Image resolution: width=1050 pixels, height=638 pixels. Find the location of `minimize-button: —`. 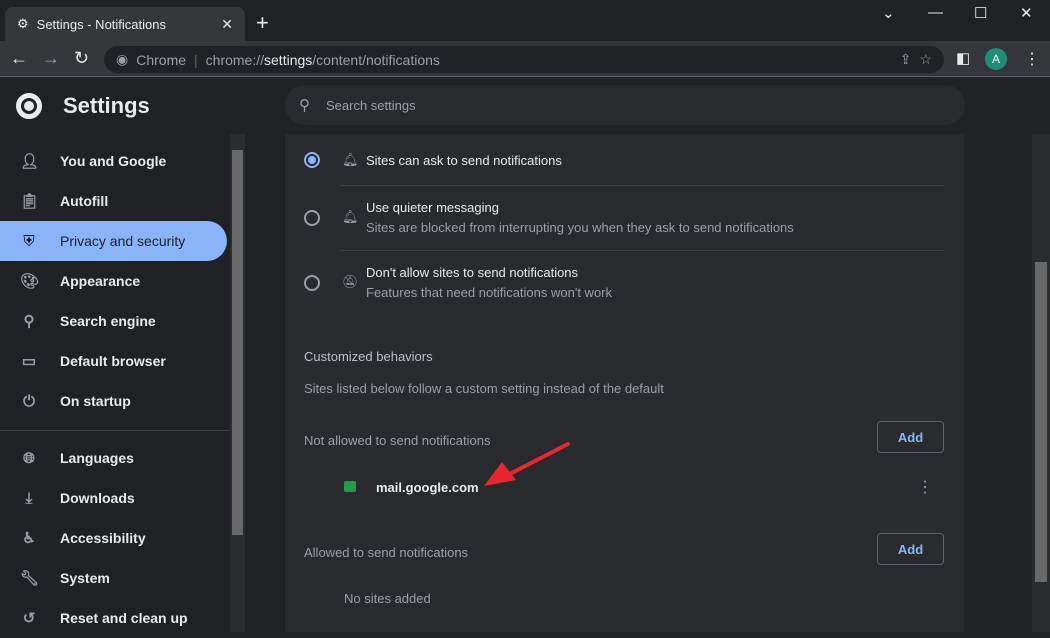

minimize-button: — is located at coordinates (935, 12).